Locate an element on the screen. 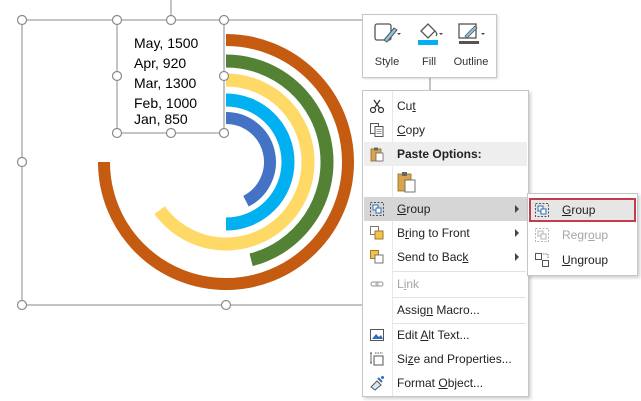 This screenshot has height=401, width=641. menu-item-send-to-back-label: Send to Back is located at coordinates (433, 257).